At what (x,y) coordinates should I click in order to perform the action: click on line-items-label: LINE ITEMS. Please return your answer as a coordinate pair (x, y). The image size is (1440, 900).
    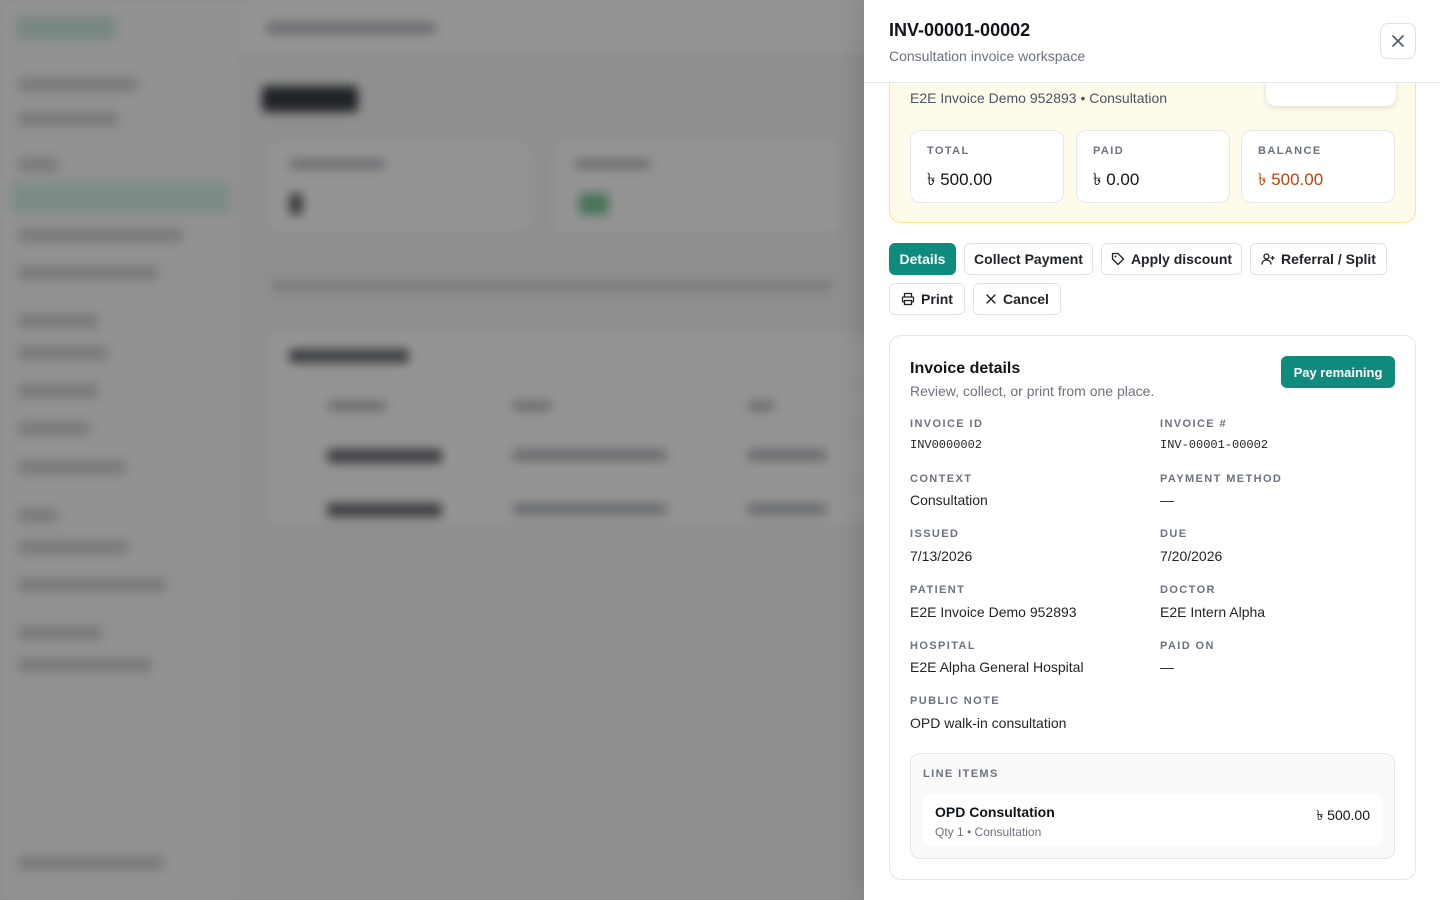
    Looking at the image, I should click on (961, 774).